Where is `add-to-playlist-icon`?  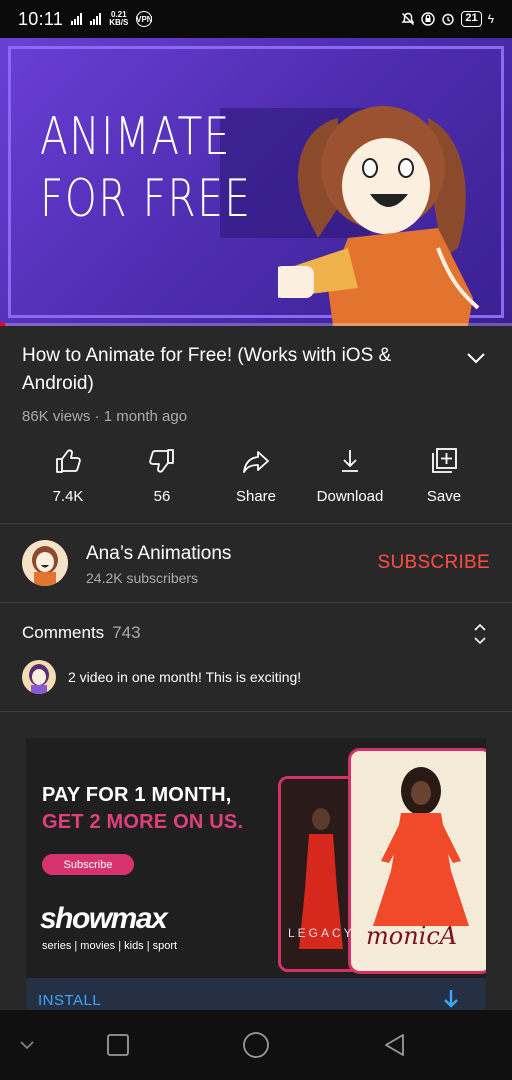 add-to-playlist-icon is located at coordinates (444, 460).